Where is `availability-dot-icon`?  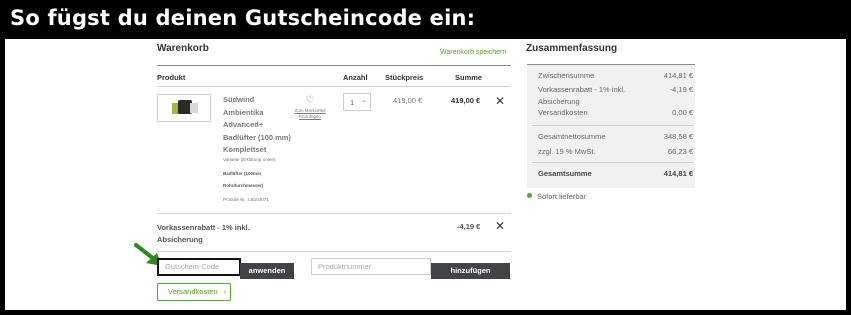
availability-dot-icon is located at coordinates (529, 195).